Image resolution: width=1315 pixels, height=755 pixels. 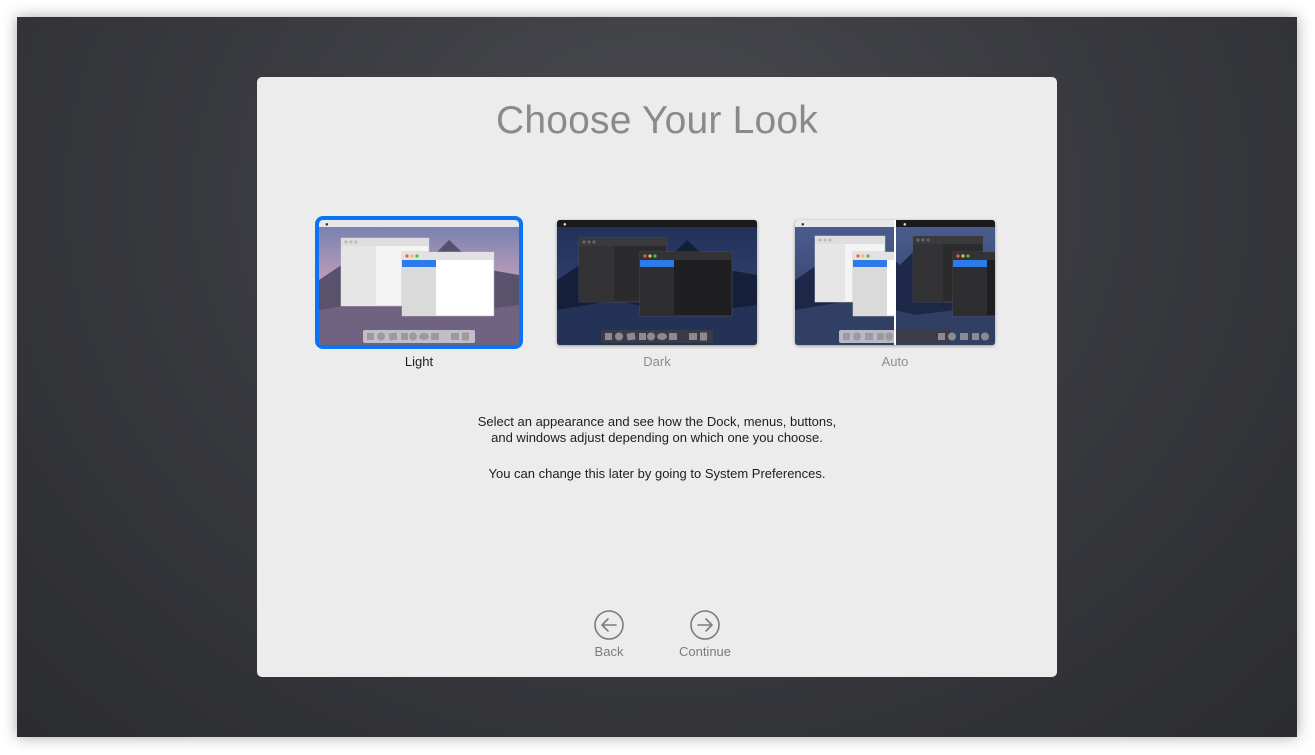 What do you see at coordinates (657, 361) in the screenshot?
I see `option-label: Dark` at bounding box center [657, 361].